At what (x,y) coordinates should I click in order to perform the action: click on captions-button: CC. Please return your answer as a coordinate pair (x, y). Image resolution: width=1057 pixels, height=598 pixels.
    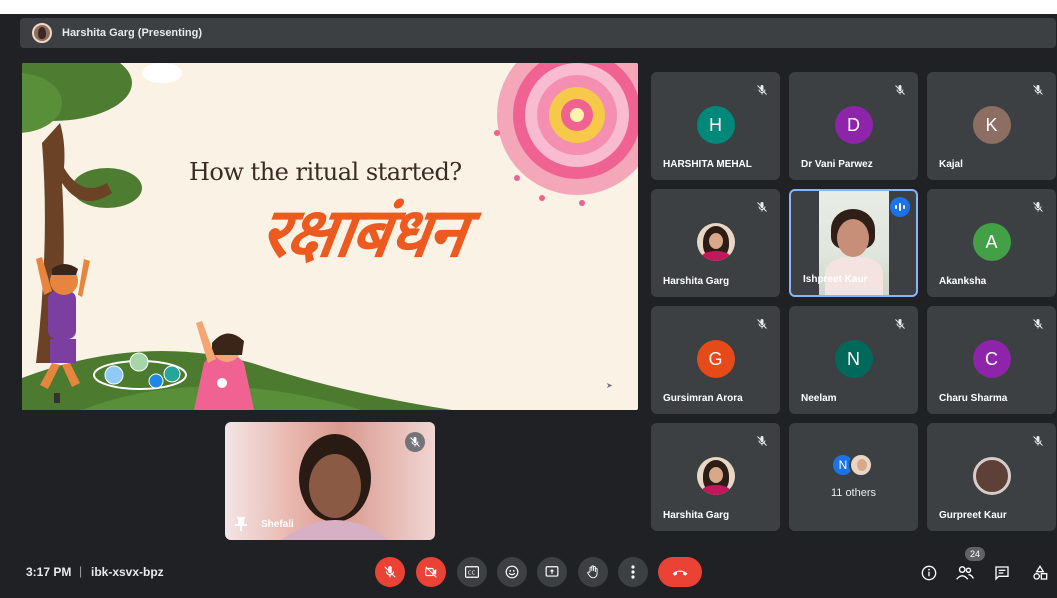
    Looking at the image, I should click on (472, 572).